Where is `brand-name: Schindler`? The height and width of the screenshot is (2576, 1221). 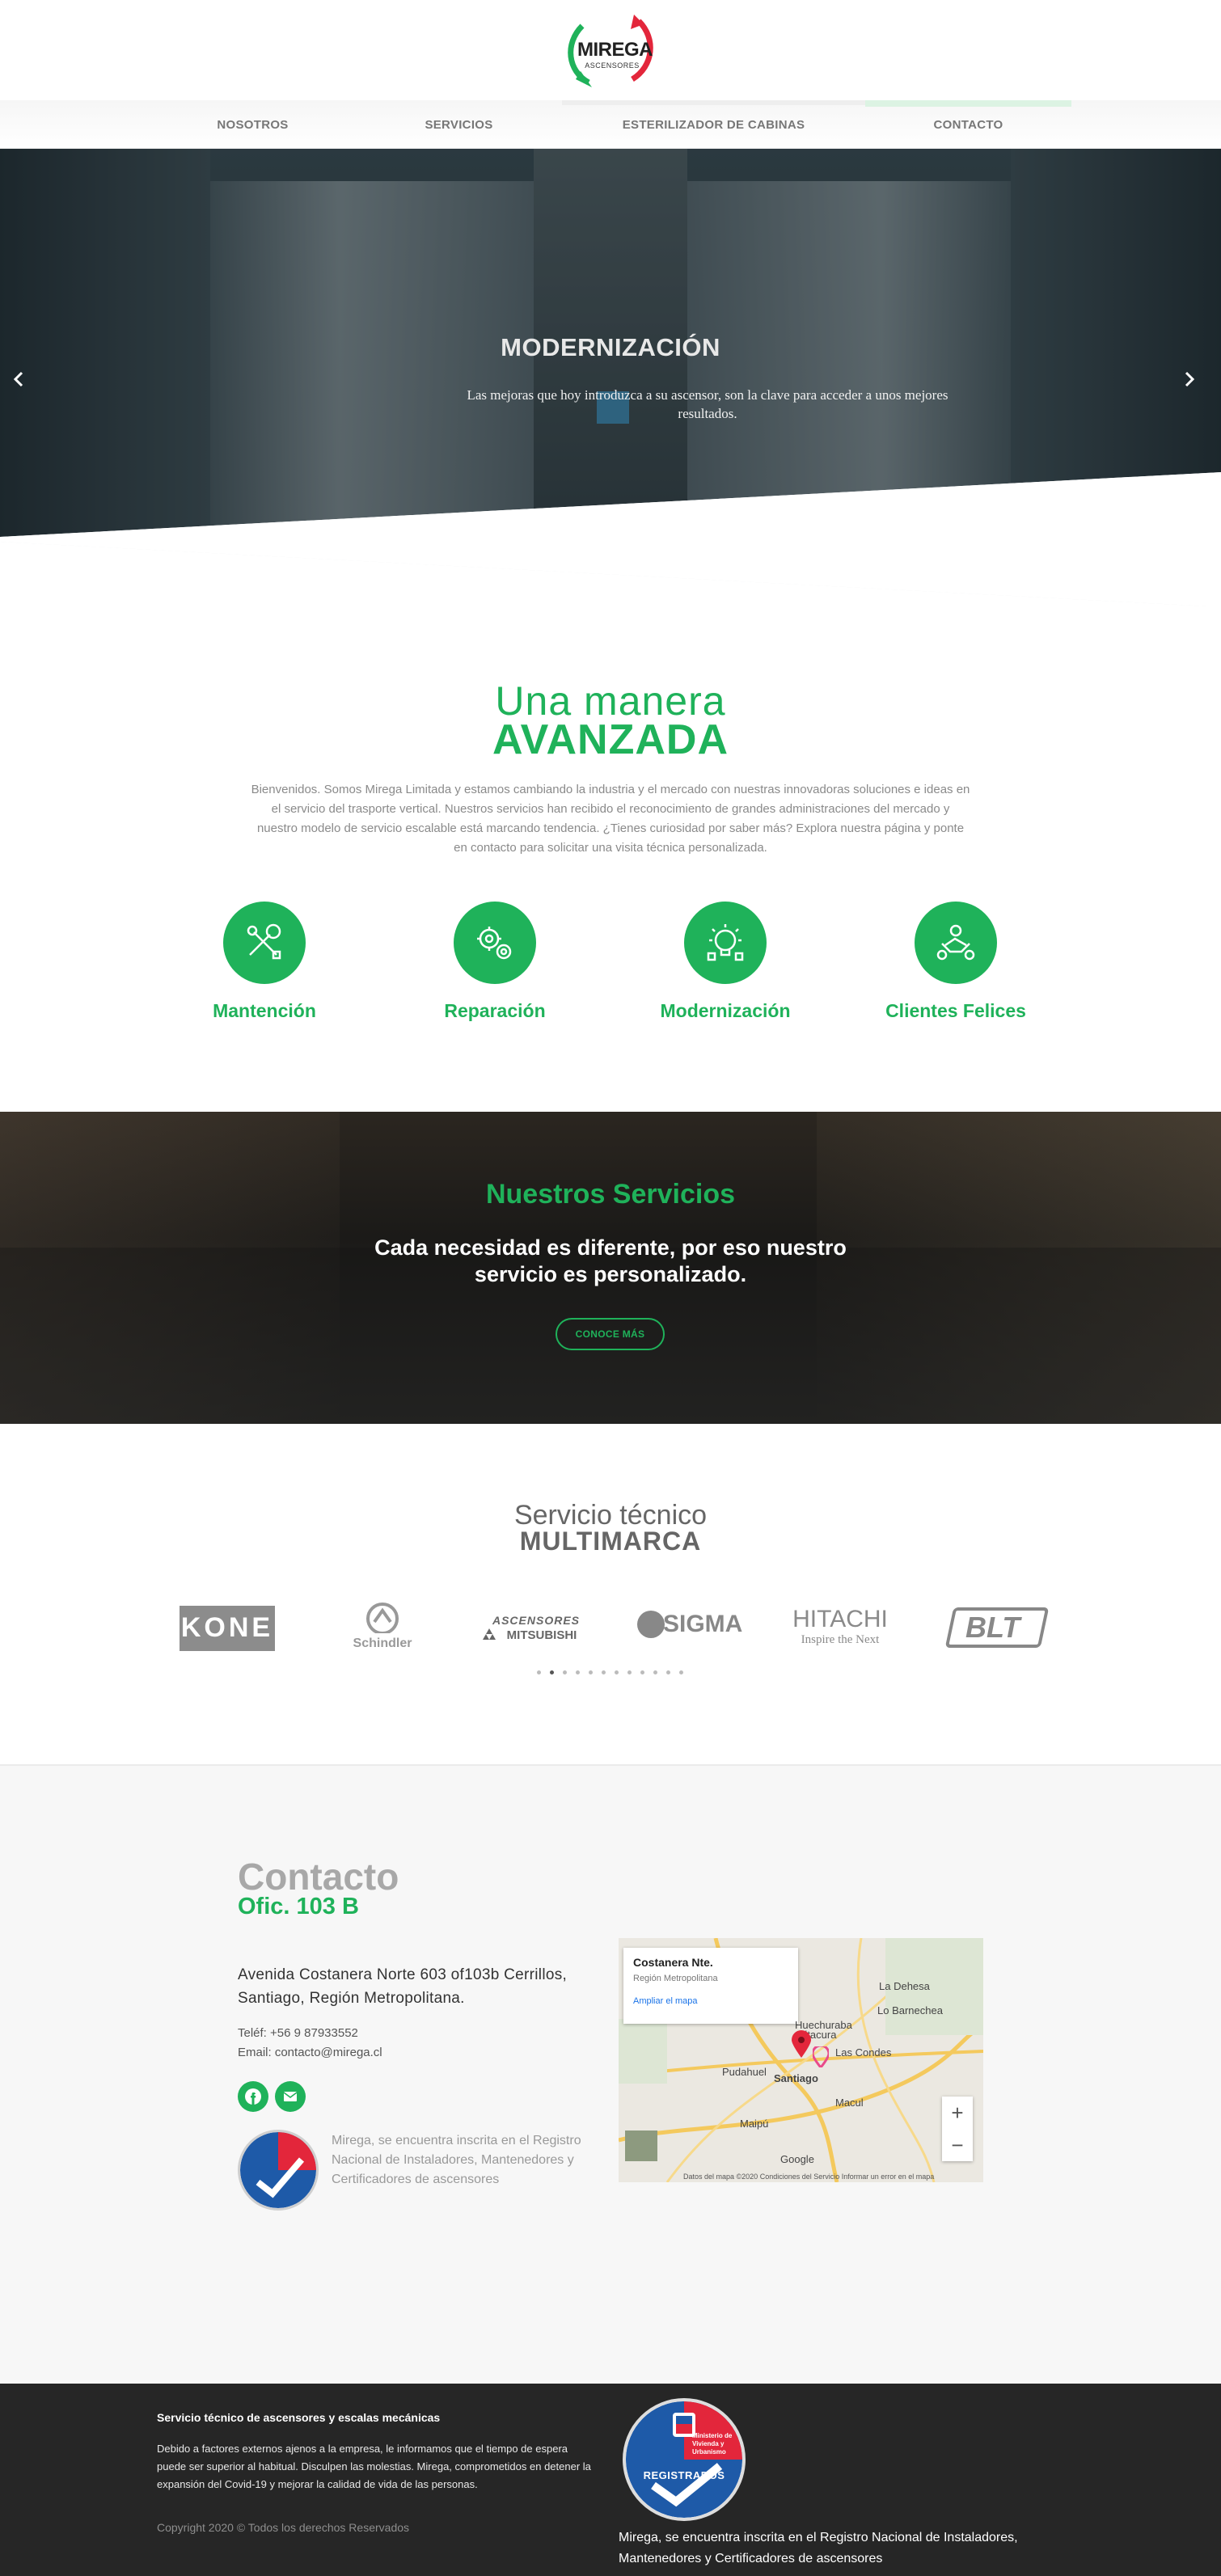 brand-name: Schindler is located at coordinates (382, 1643).